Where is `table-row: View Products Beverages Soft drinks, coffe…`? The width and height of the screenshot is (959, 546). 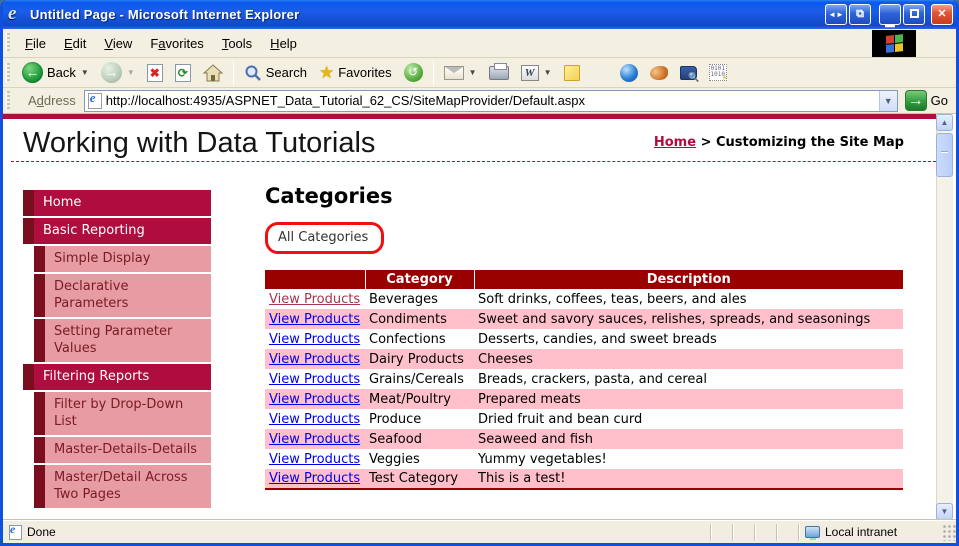
table-row: View Products Beverages Soft drinks, coffe… is located at coordinates (584, 299).